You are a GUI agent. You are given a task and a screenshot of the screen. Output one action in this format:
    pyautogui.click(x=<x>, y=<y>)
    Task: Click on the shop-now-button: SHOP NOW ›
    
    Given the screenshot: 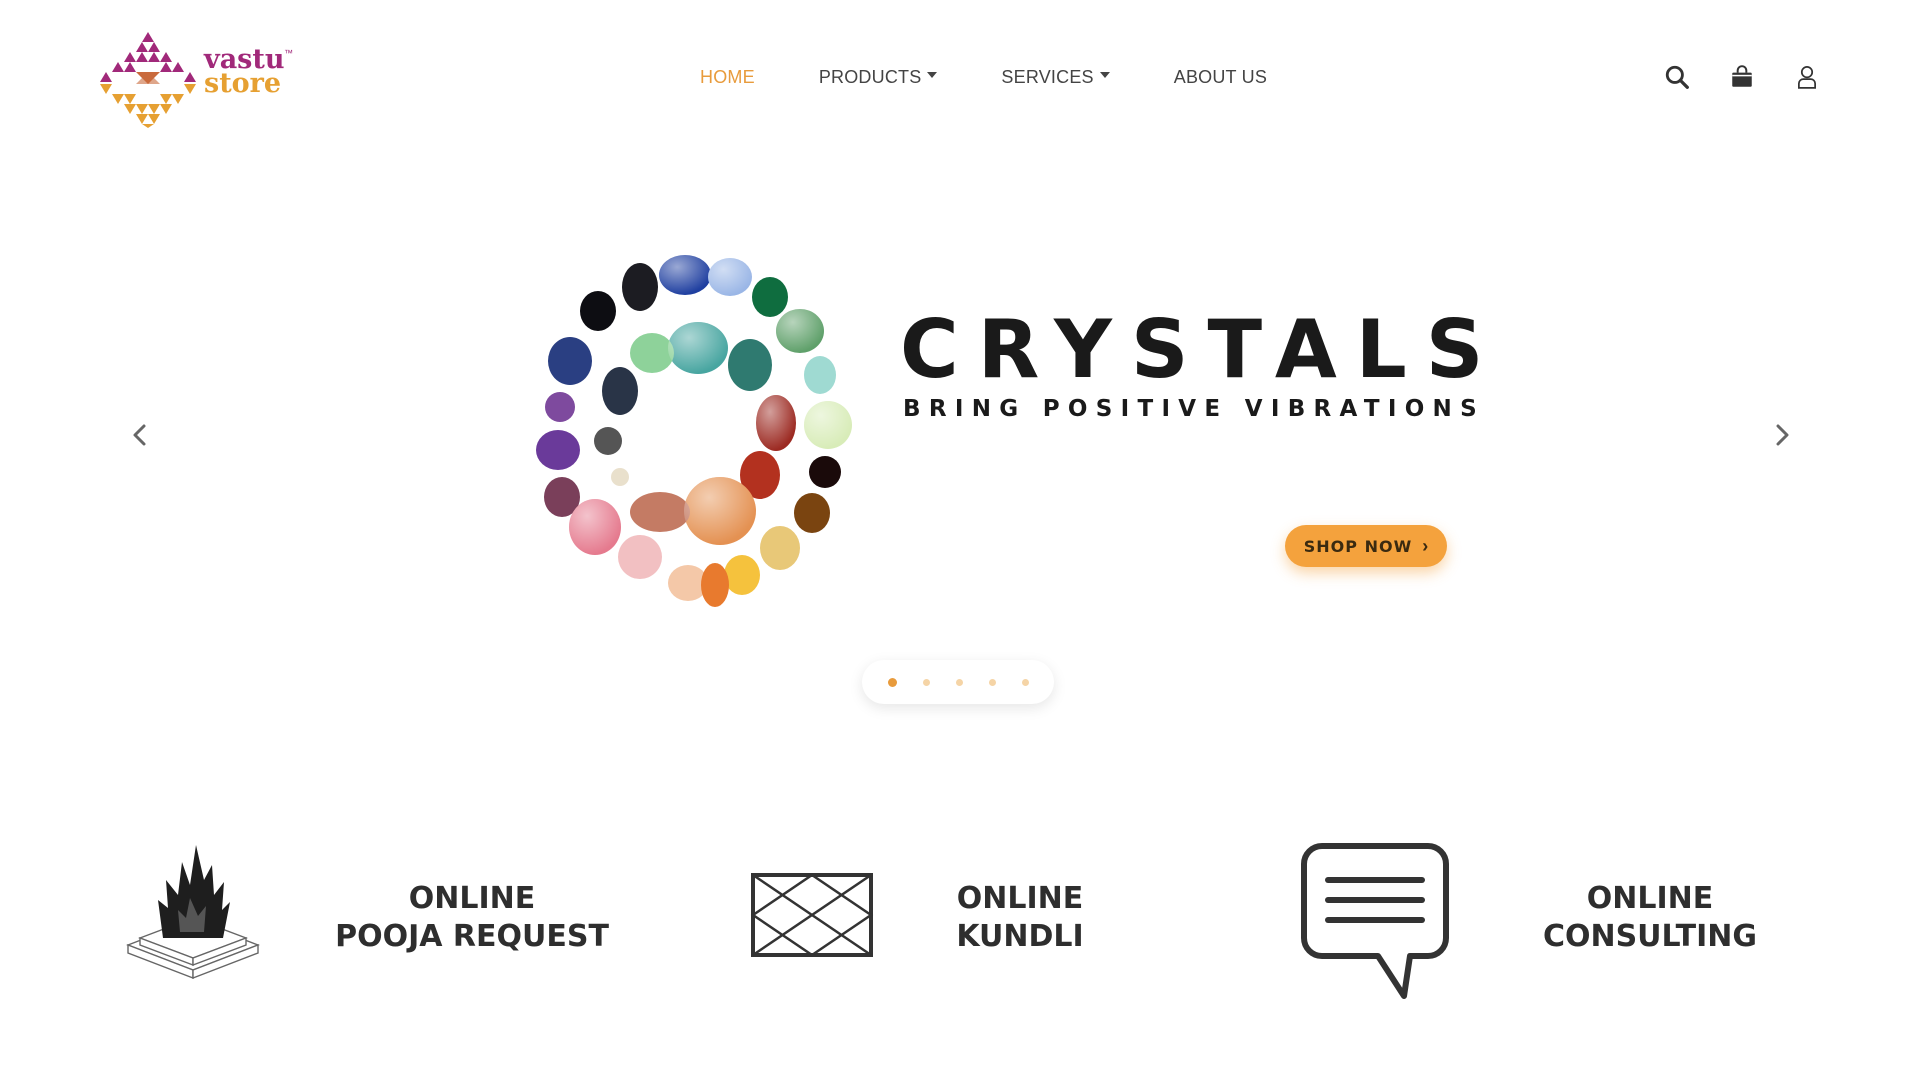 What is the action you would take?
    pyautogui.click(x=1366, y=546)
    